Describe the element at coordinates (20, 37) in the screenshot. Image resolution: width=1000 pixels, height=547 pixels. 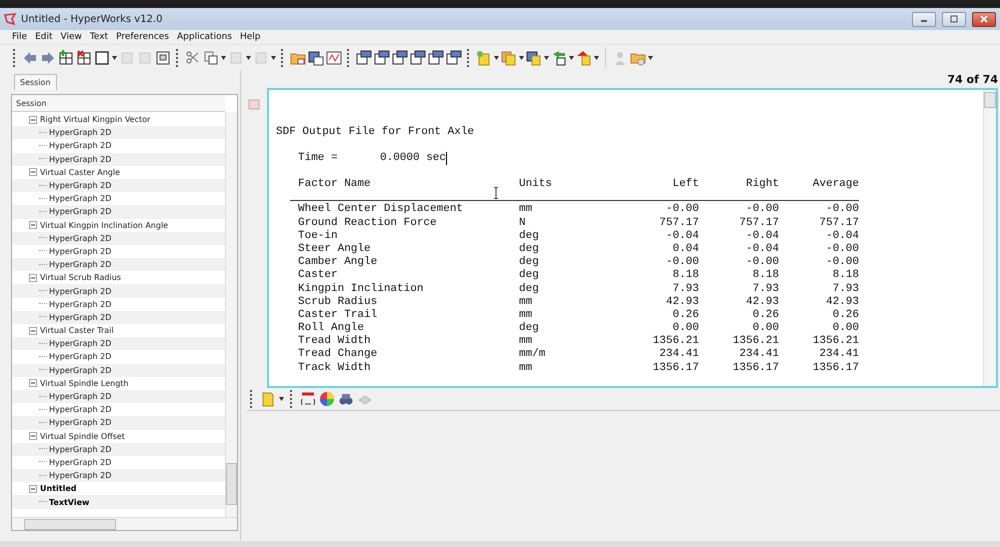
I see `menu-item: File` at that location.